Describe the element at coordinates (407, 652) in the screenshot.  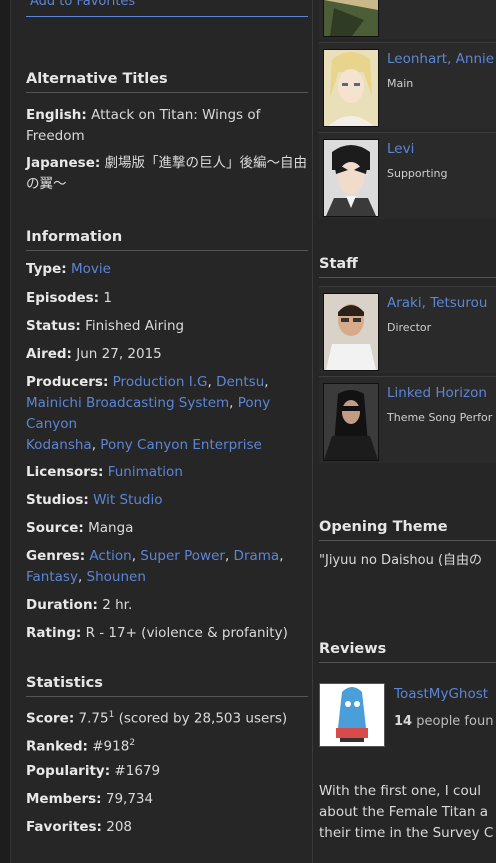
I see `reviews-heading: Reviews` at that location.